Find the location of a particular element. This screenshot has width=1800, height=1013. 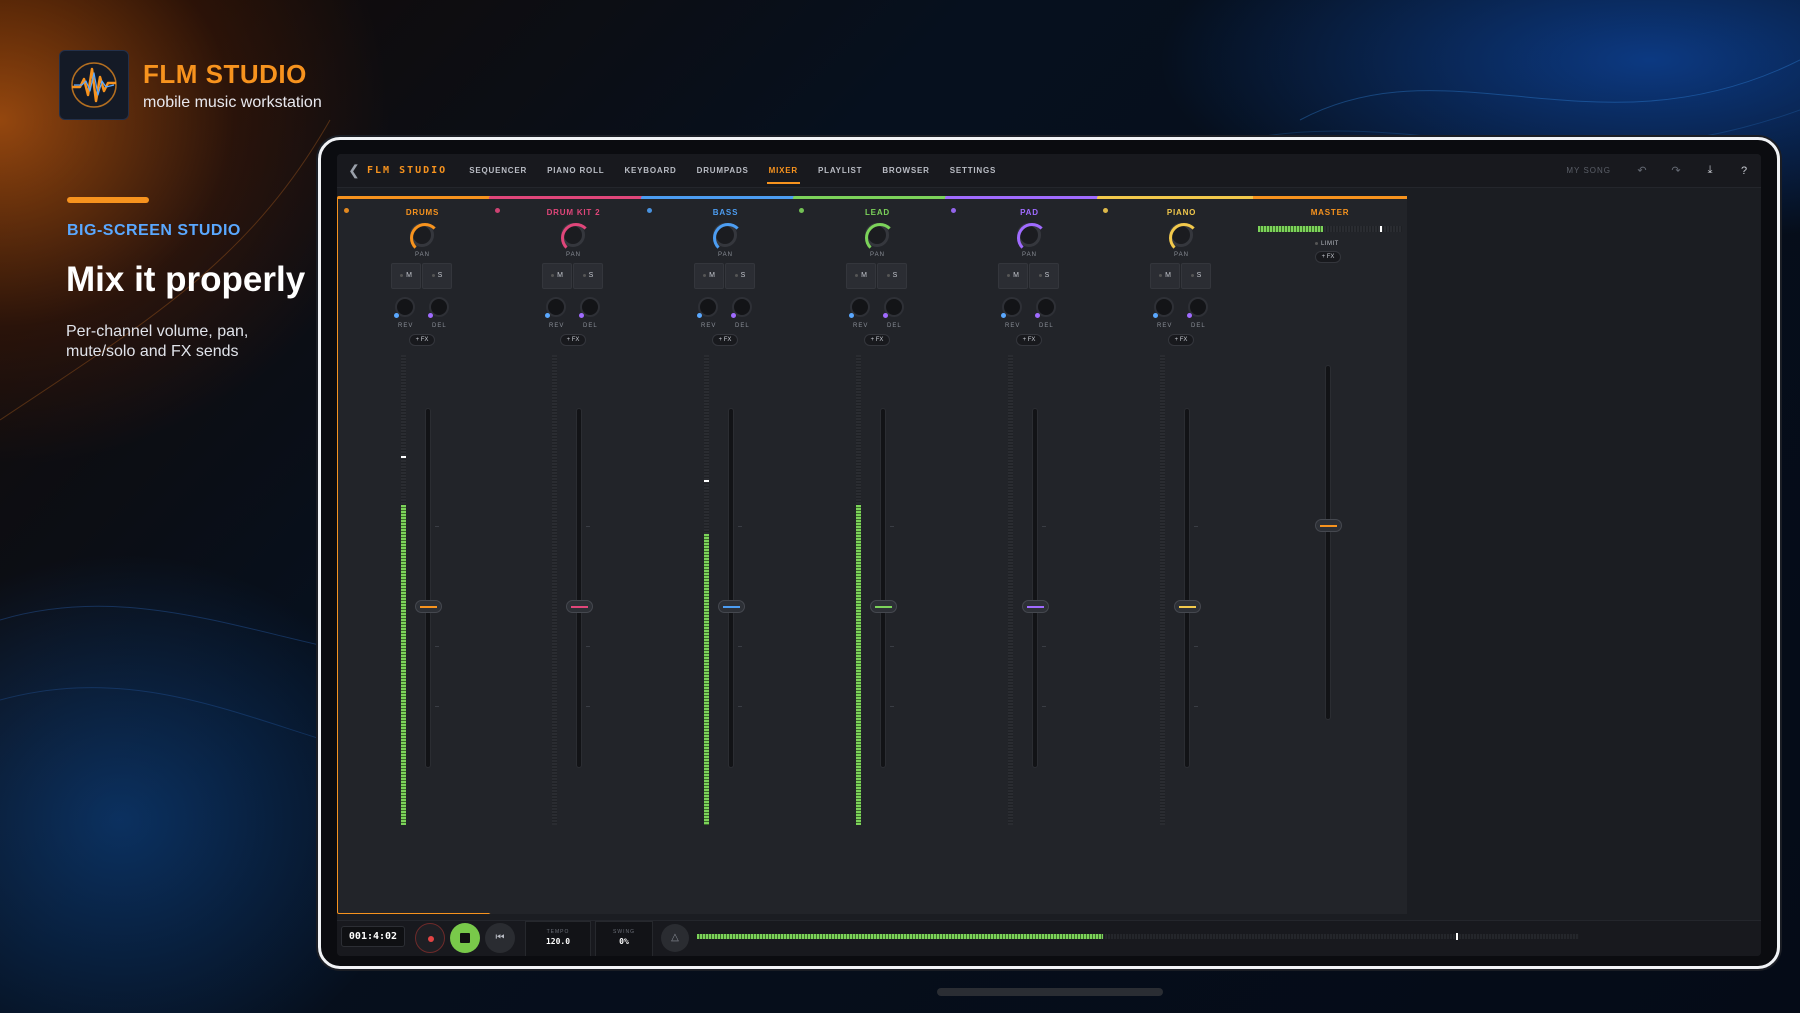

tab-settings: SETTINGS is located at coordinates (973, 171).